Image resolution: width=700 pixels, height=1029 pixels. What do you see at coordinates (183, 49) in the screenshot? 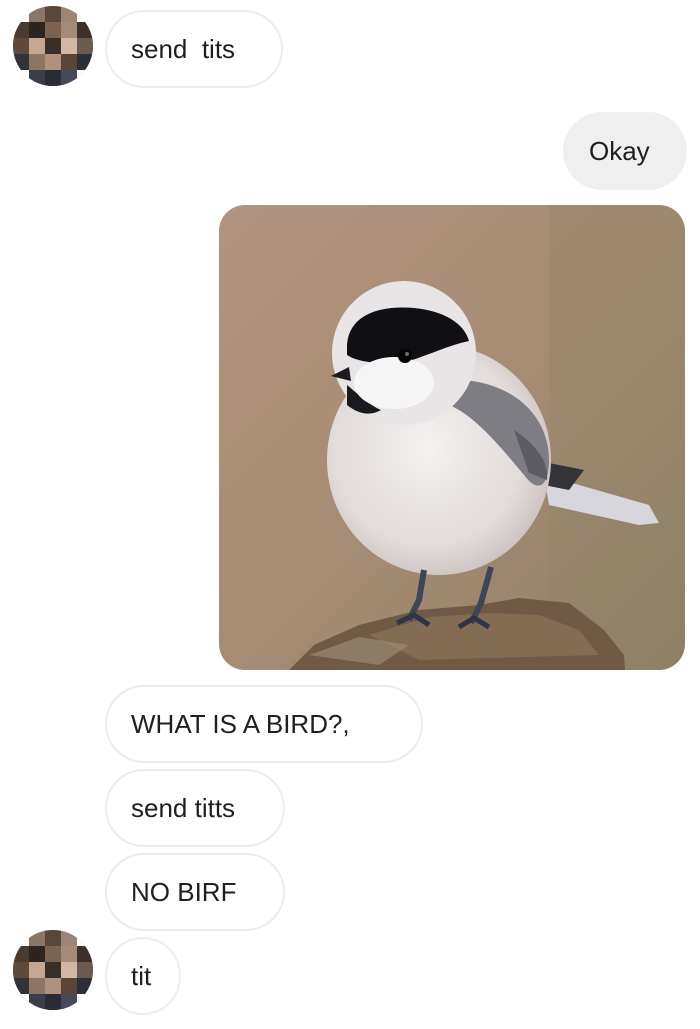
I see `message-text: send tits` at bounding box center [183, 49].